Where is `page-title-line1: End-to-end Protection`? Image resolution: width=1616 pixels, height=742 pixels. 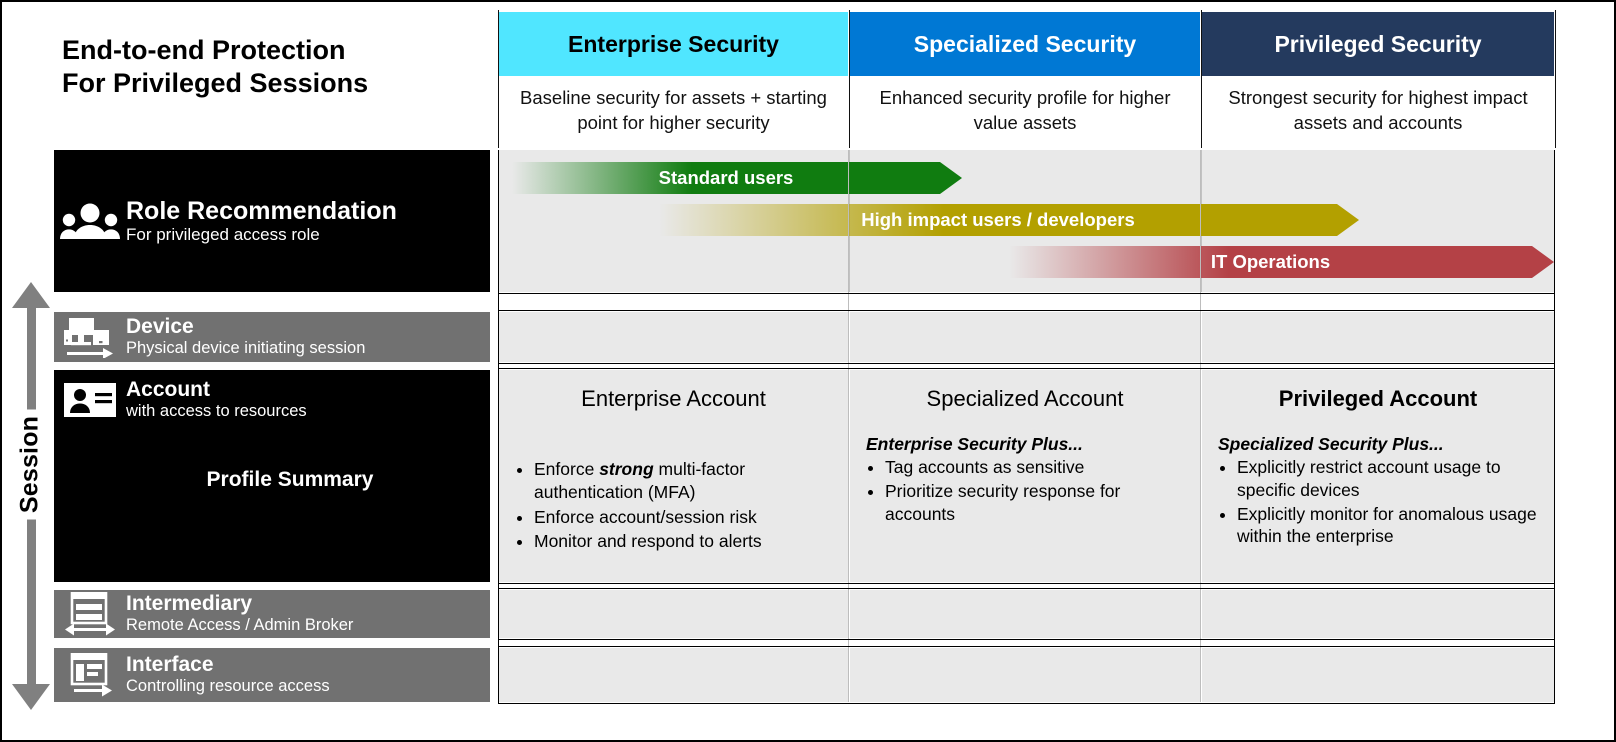 page-title-line1: End-to-end Protection is located at coordinates (204, 50).